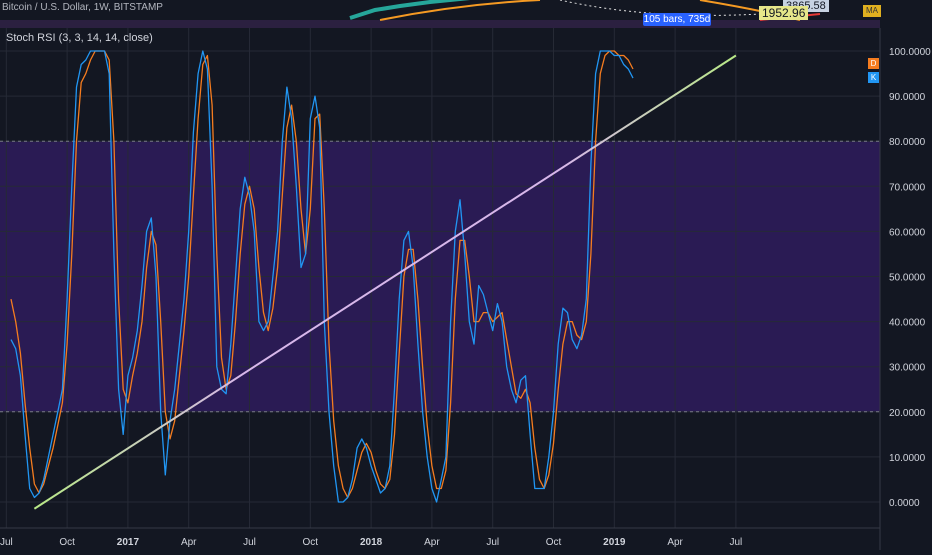  Describe the element at coordinates (907, 187) in the screenshot. I see `y-tick-label: 70.0000` at that location.